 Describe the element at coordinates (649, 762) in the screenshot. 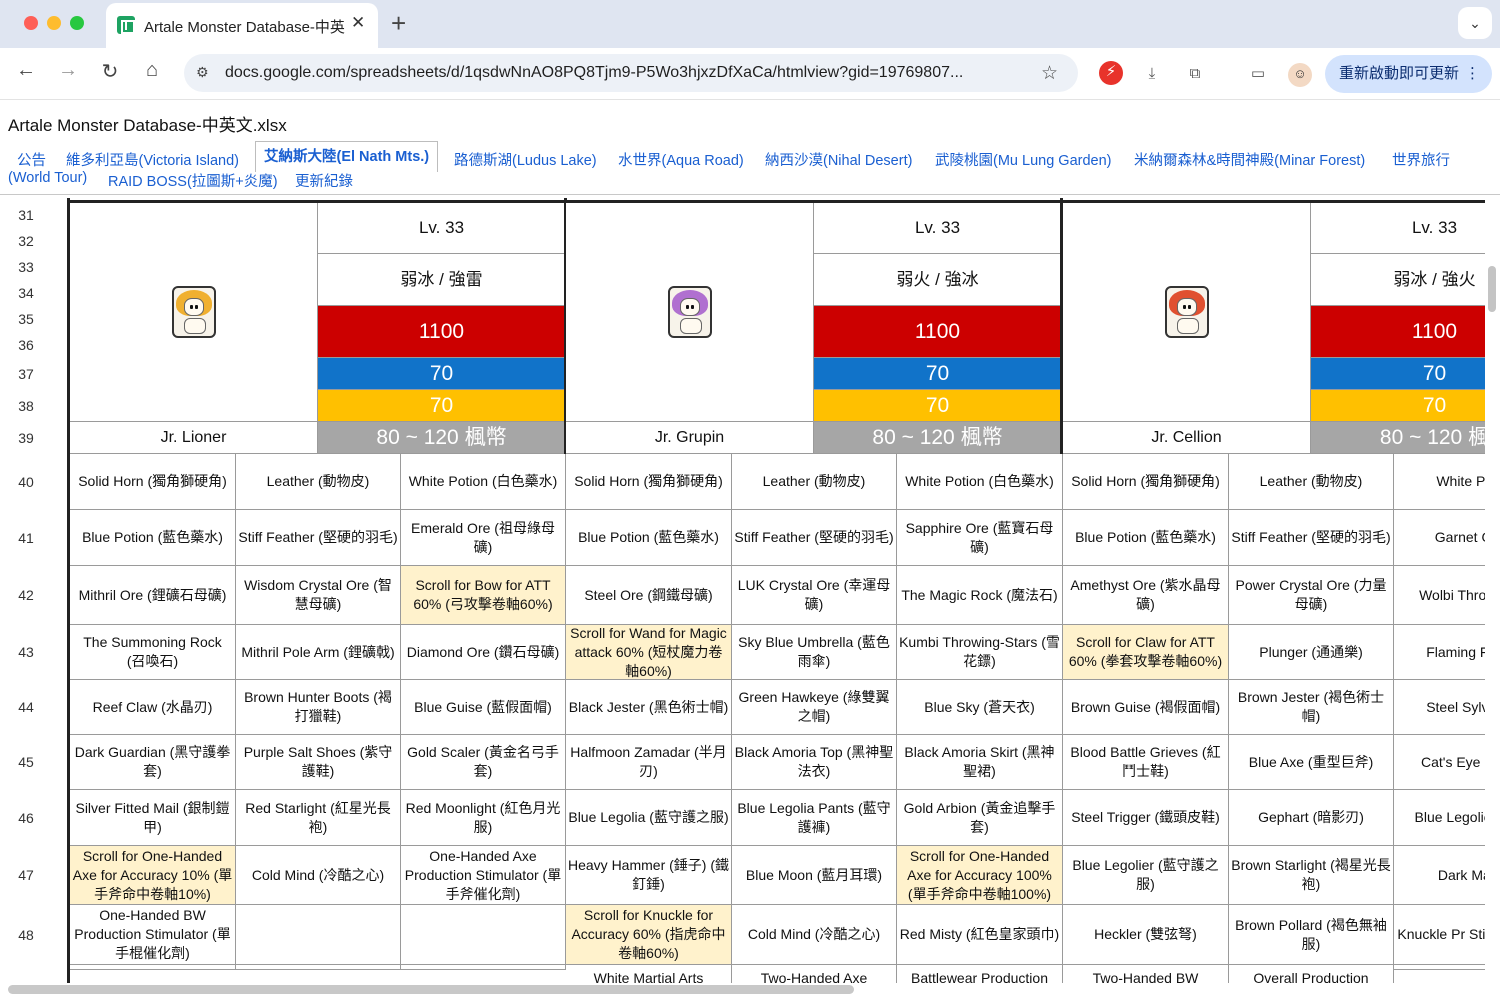

I see `drop-item-cell: Halfmoon Zamadar (半月刃)` at that location.